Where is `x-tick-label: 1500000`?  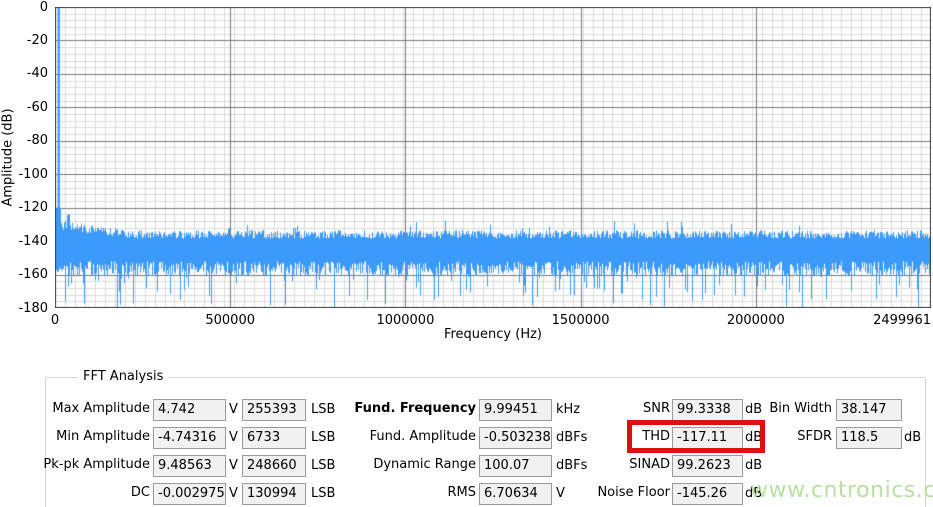
x-tick-label: 1500000 is located at coordinates (580, 320).